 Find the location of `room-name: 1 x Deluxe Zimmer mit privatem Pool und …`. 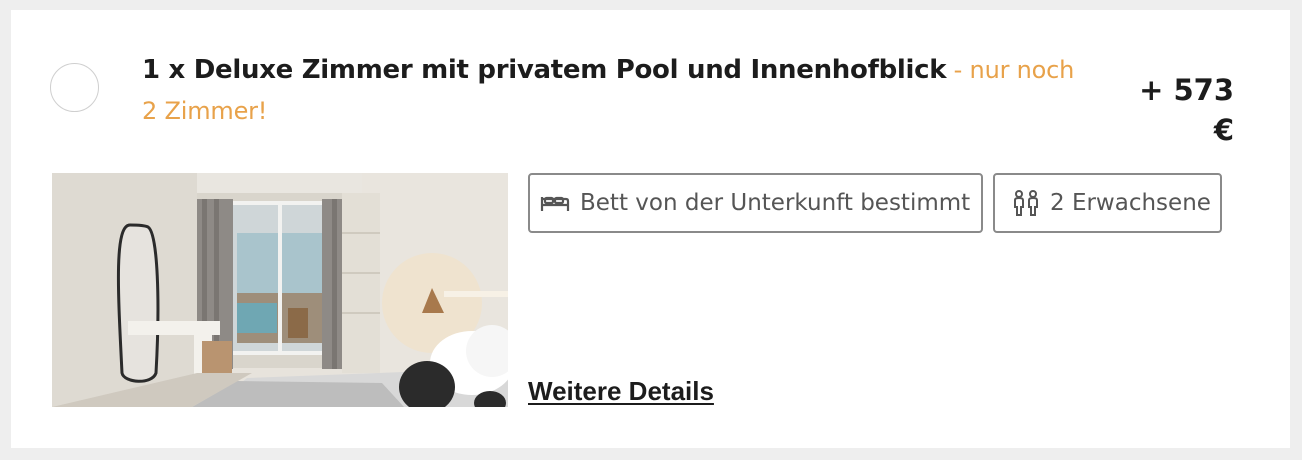

room-name: 1 x Deluxe Zimmer mit privatem Pool und … is located at coordinates (544, 70).